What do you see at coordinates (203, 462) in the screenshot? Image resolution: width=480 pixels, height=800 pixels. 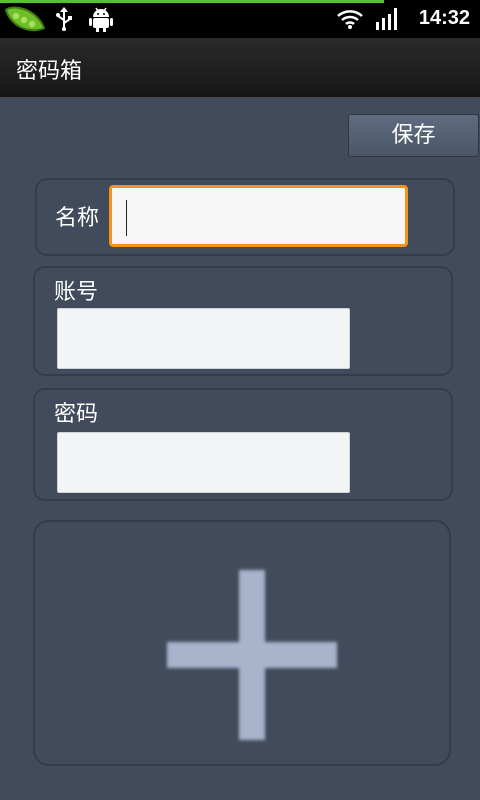 I see `password-field` at bounding box center [203, 462].